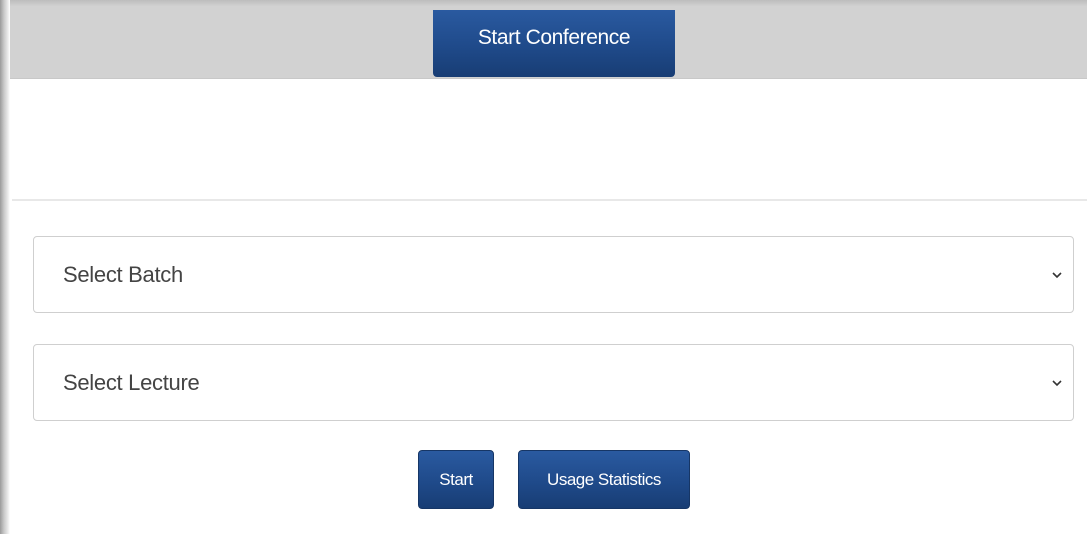 This screenshot has height=534, width=1087. Describe the element at coordinates (131, 382) in the screenshot. I see `lecture-select-value: Select Lecture` at that location.